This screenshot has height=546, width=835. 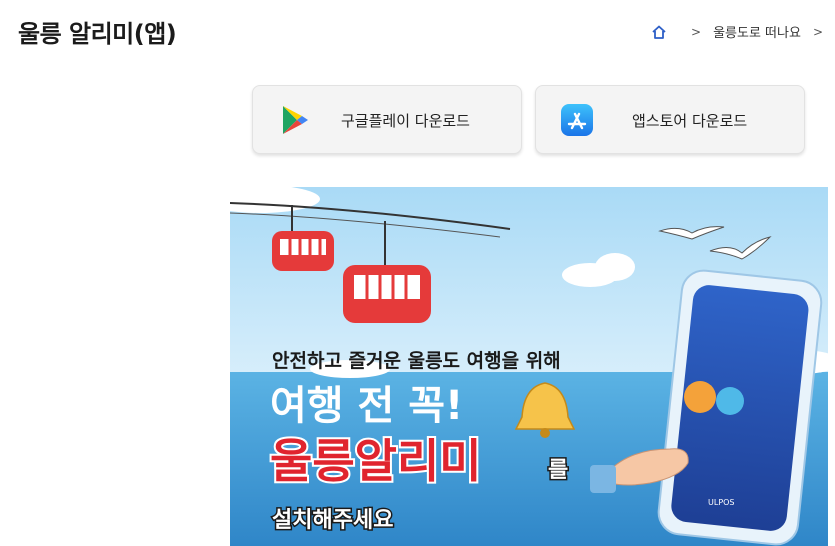 I want to click on app-store-download-button: 앱스토어 다운로드, so click(x=670, y=119).